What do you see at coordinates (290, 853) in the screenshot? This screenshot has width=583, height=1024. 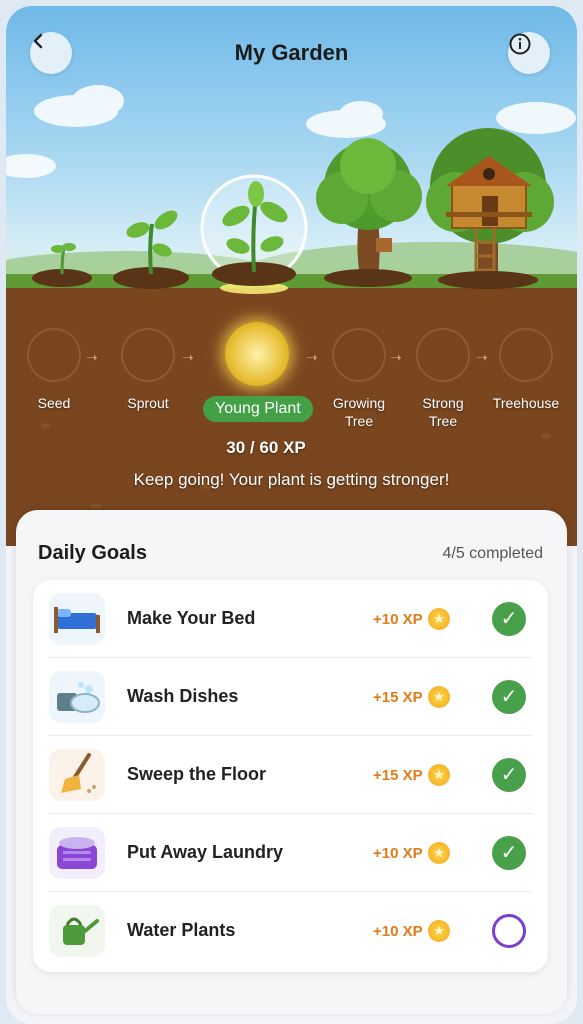 I see `goal-row: Put Away Laundry +10 XP ★ ✓` at bounding box center [290, 853].